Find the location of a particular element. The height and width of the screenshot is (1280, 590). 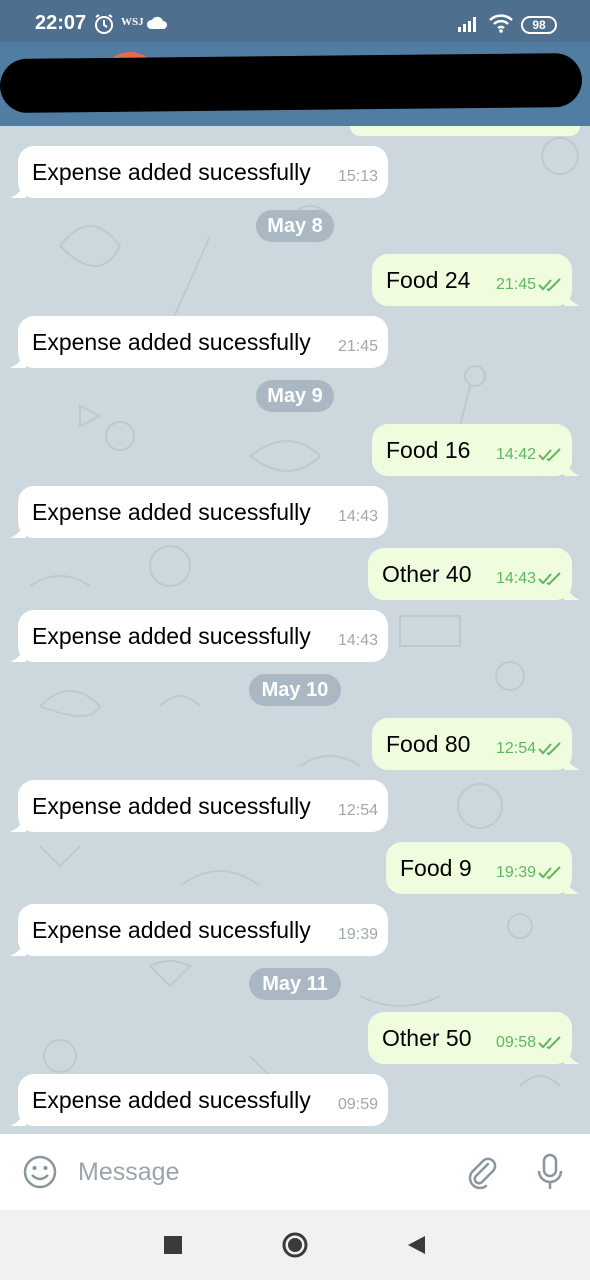

outgoing-message: Food 24 21:45 is located at coordinates (476, 280).